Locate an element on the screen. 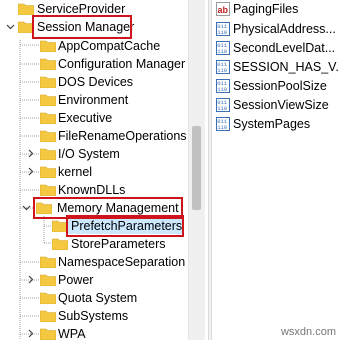 This screenshot has width=338, height=344. tree-item-memory-management: Memory Management is located at coordinates (94, 208).